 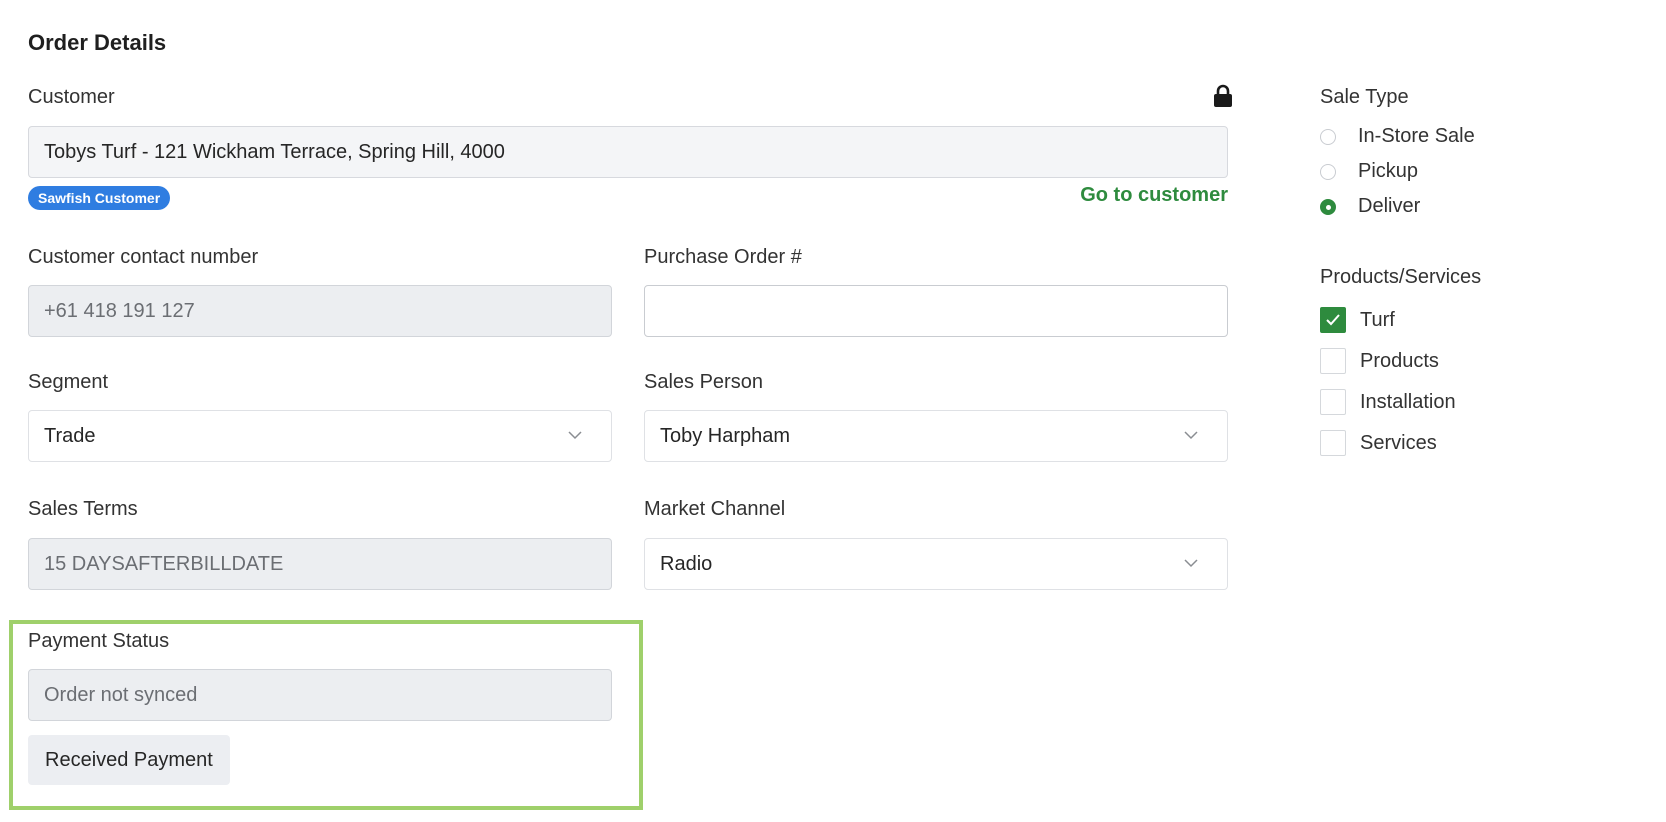 What do you see at coordinates (1398, 443) in the screenshot?
I see `checkbox-label-services: Services` at bounding box center [1398, 443].